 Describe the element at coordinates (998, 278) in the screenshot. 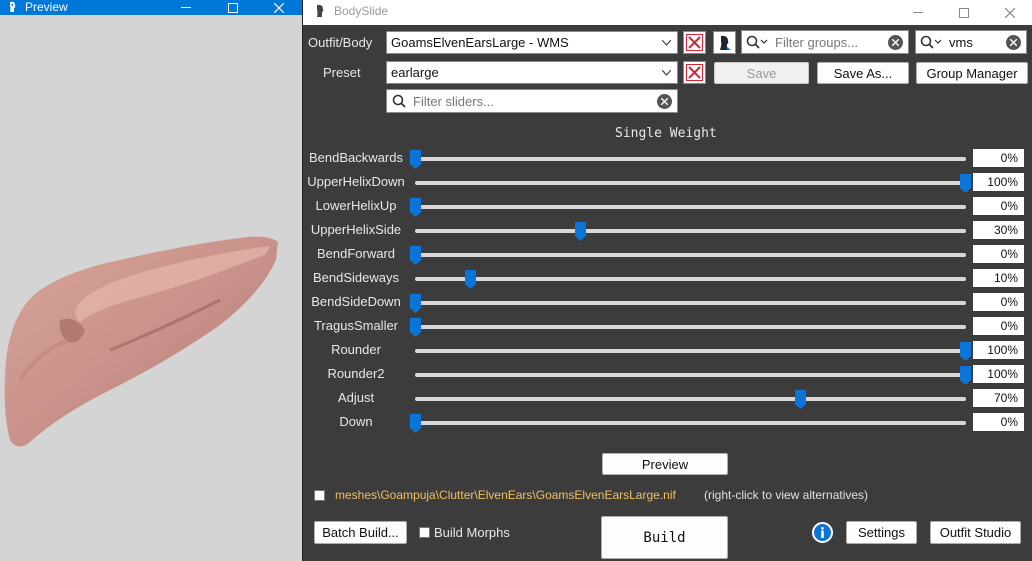

I see `slider-value-input: 10%` at that location.